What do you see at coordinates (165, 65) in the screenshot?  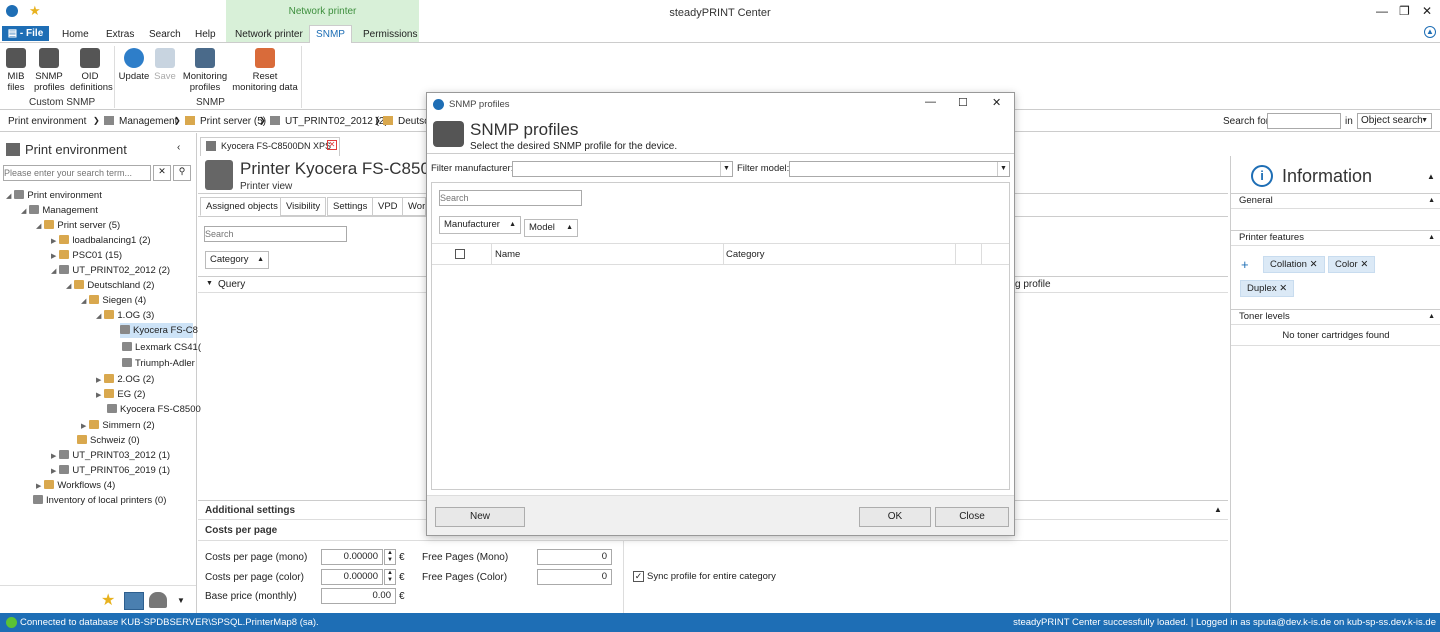 I see `save-button: Save` at bounding box center [165, 65].